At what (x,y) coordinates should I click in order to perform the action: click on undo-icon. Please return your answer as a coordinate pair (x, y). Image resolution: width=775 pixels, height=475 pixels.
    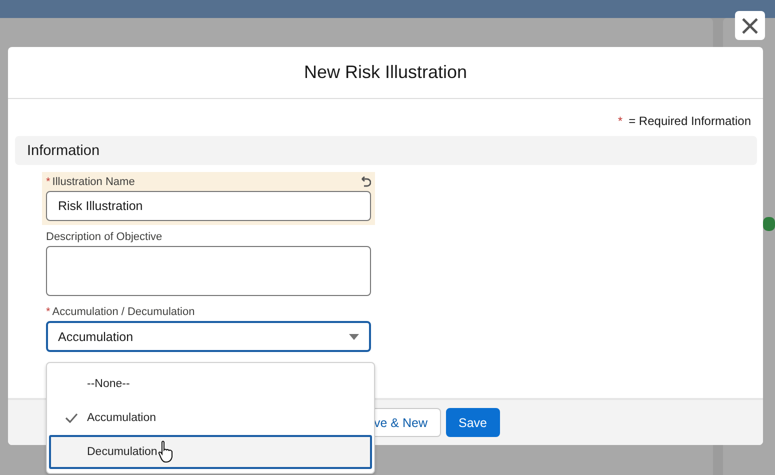
    Looking at the image, I should click on (365, 182).